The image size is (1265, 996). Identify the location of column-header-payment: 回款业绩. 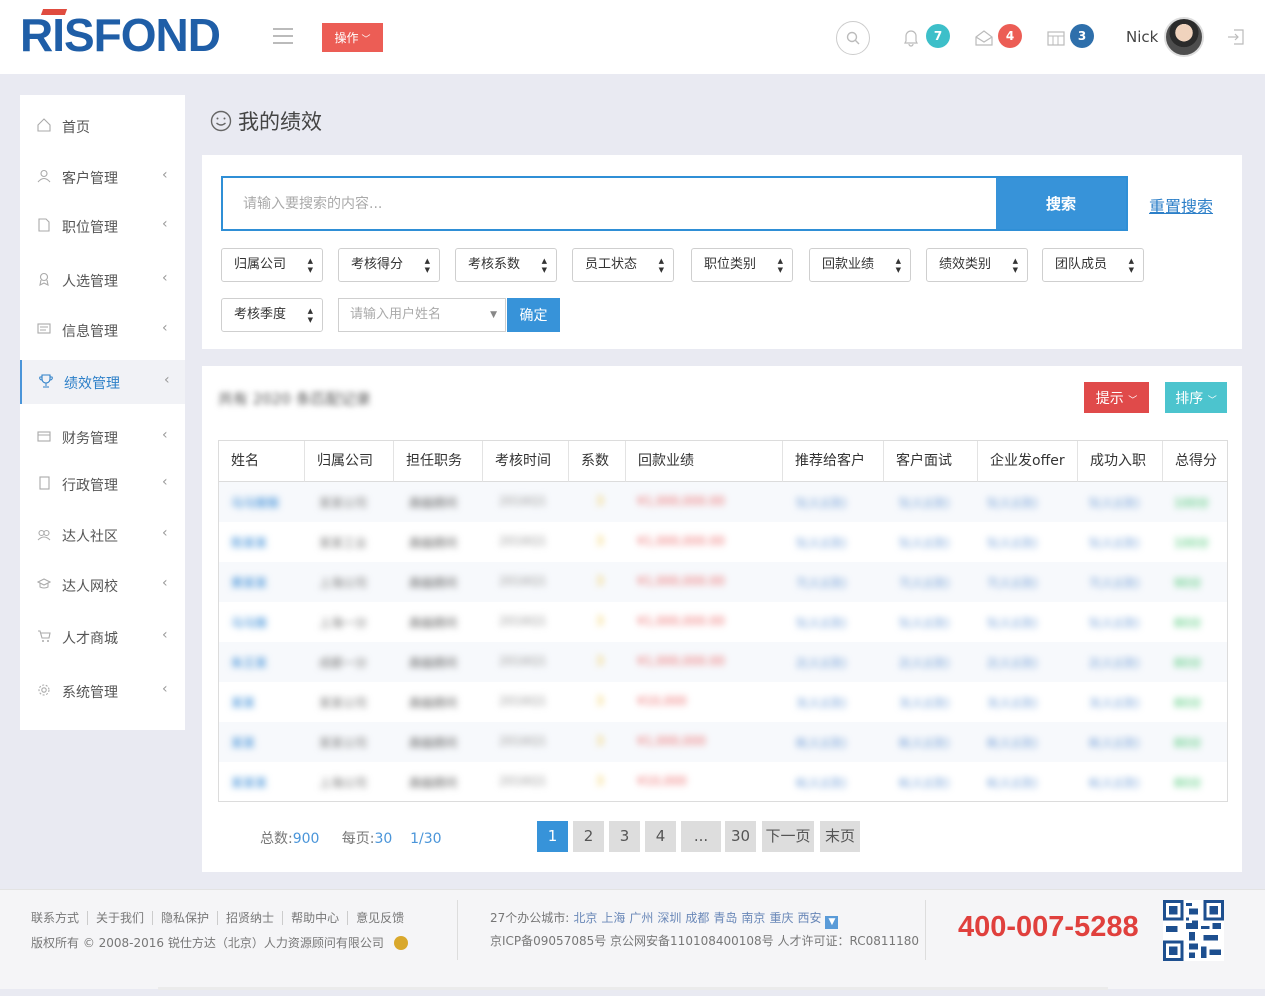
(704, 461).